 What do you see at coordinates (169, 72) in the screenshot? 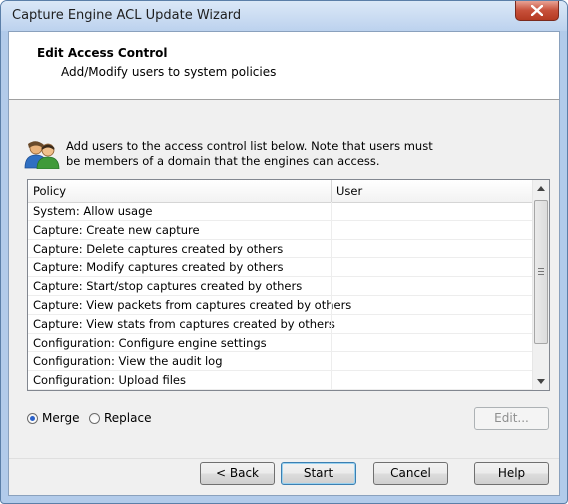
I see `page-subtitle: Add/Modify users to system policies` at bounding box center [169, 72].